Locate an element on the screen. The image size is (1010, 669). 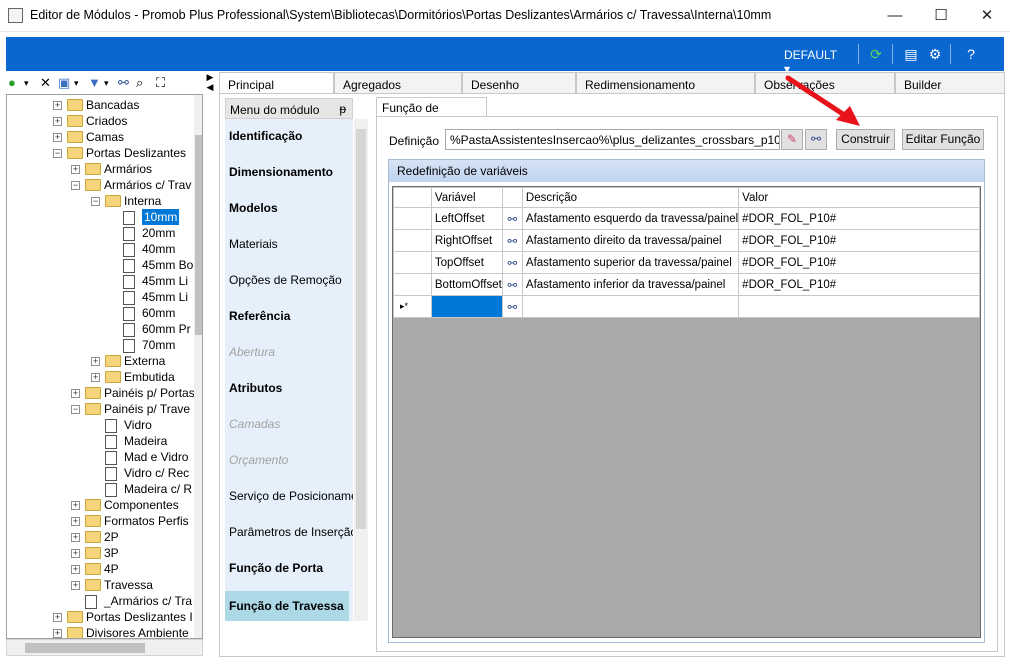
minimize-button: — is located at coordinates (895, 16).